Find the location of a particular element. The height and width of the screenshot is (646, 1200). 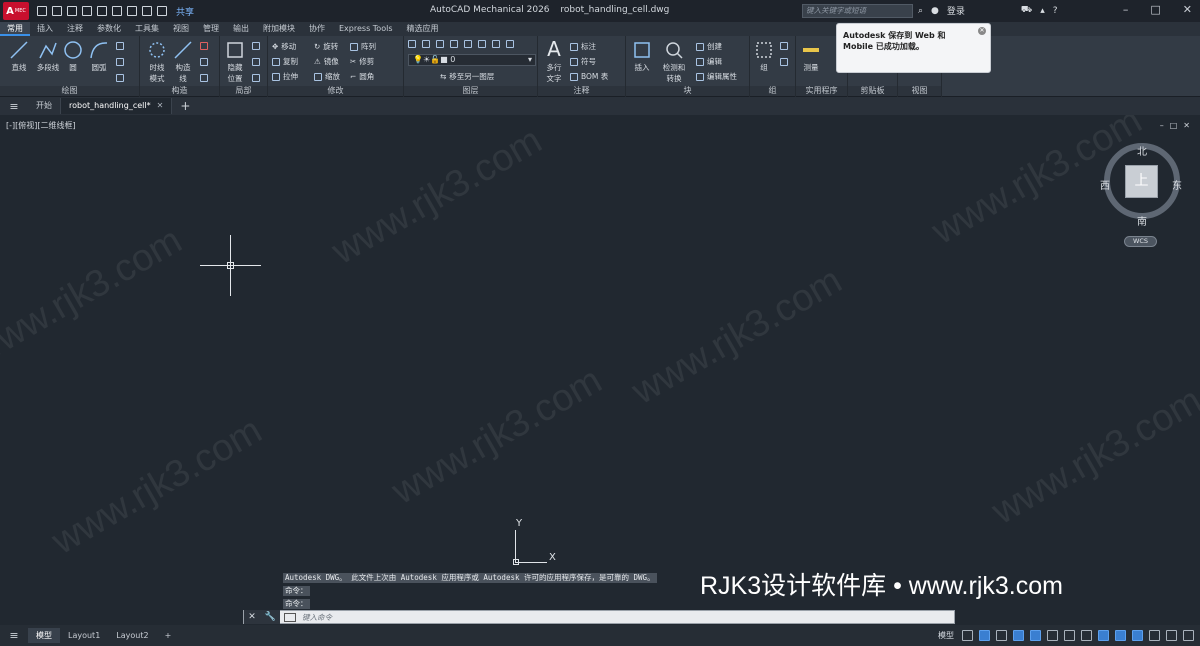

viewcube-top-face: 上 is located at coordinates (1141, 181).